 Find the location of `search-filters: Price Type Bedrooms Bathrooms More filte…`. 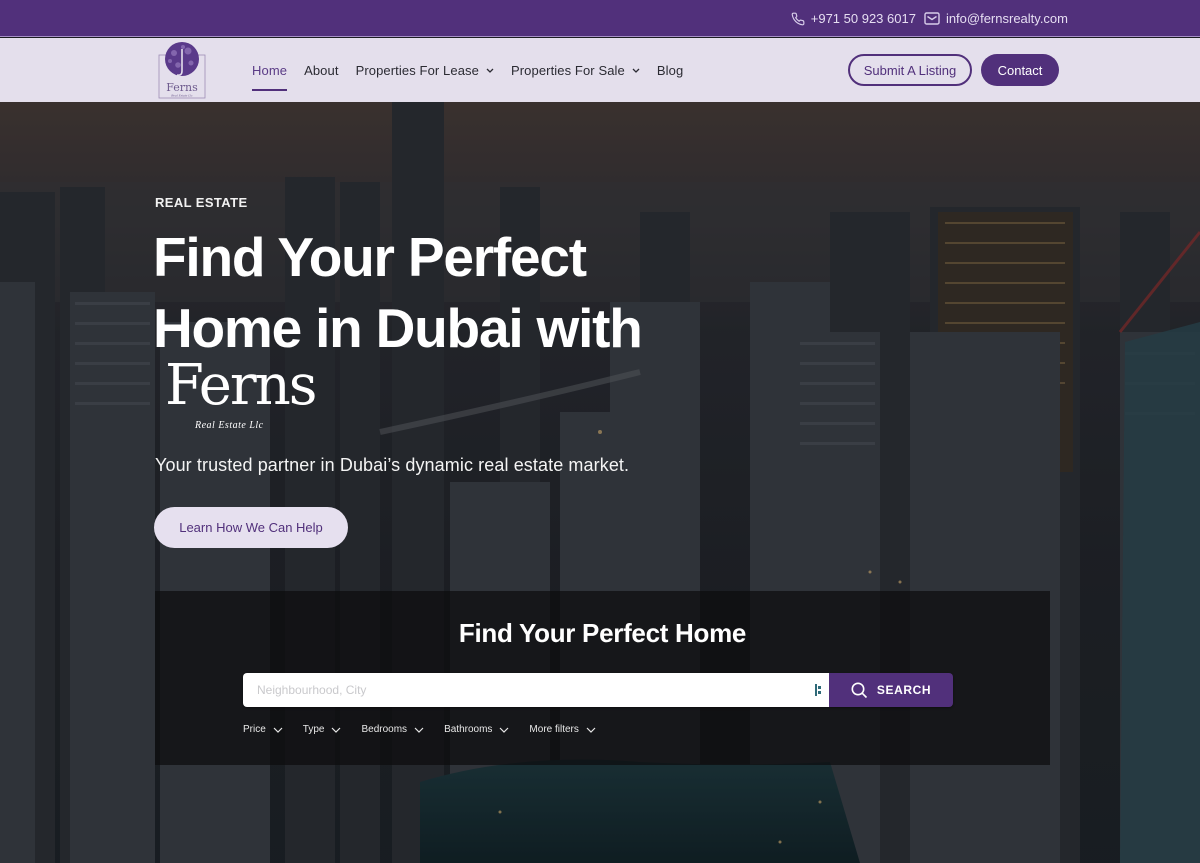

search-filters: Price Type Bedrooms Bathrooms More filte… is located at coordinates (429, 729).